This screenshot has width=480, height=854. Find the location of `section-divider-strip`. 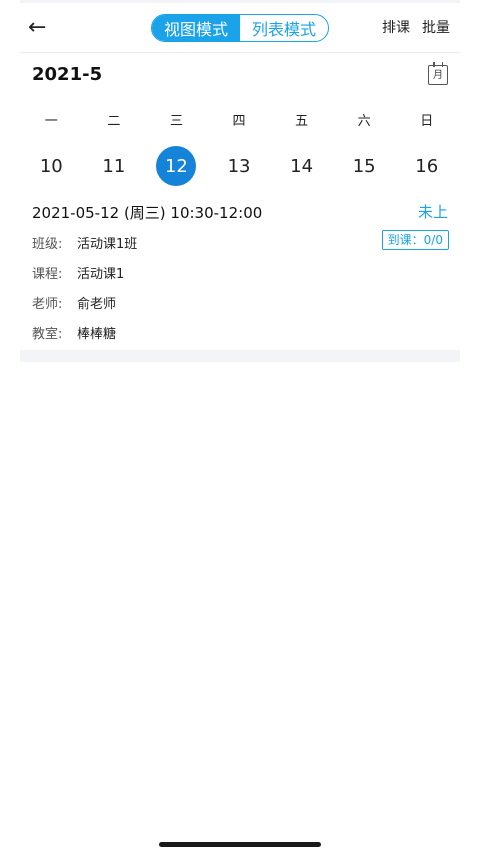

section-divider-strip is located at coordinates (240, 356).